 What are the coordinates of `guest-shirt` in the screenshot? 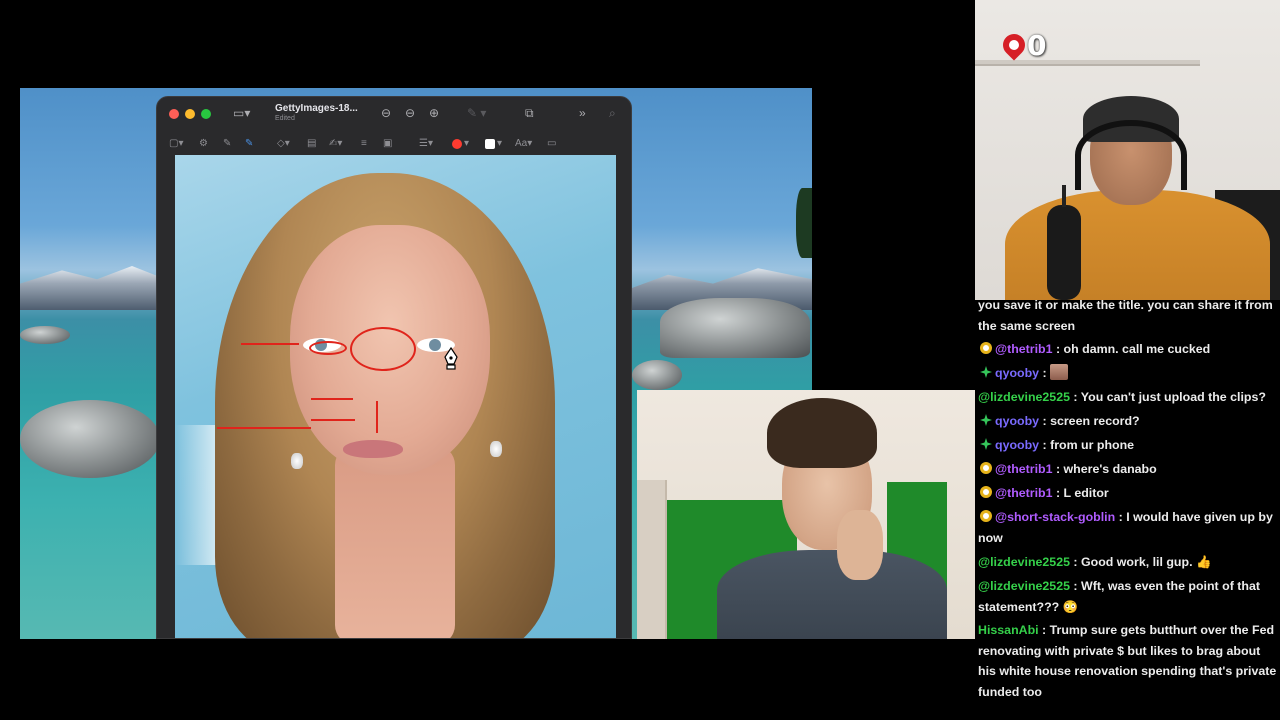 It's located at (832, 594).